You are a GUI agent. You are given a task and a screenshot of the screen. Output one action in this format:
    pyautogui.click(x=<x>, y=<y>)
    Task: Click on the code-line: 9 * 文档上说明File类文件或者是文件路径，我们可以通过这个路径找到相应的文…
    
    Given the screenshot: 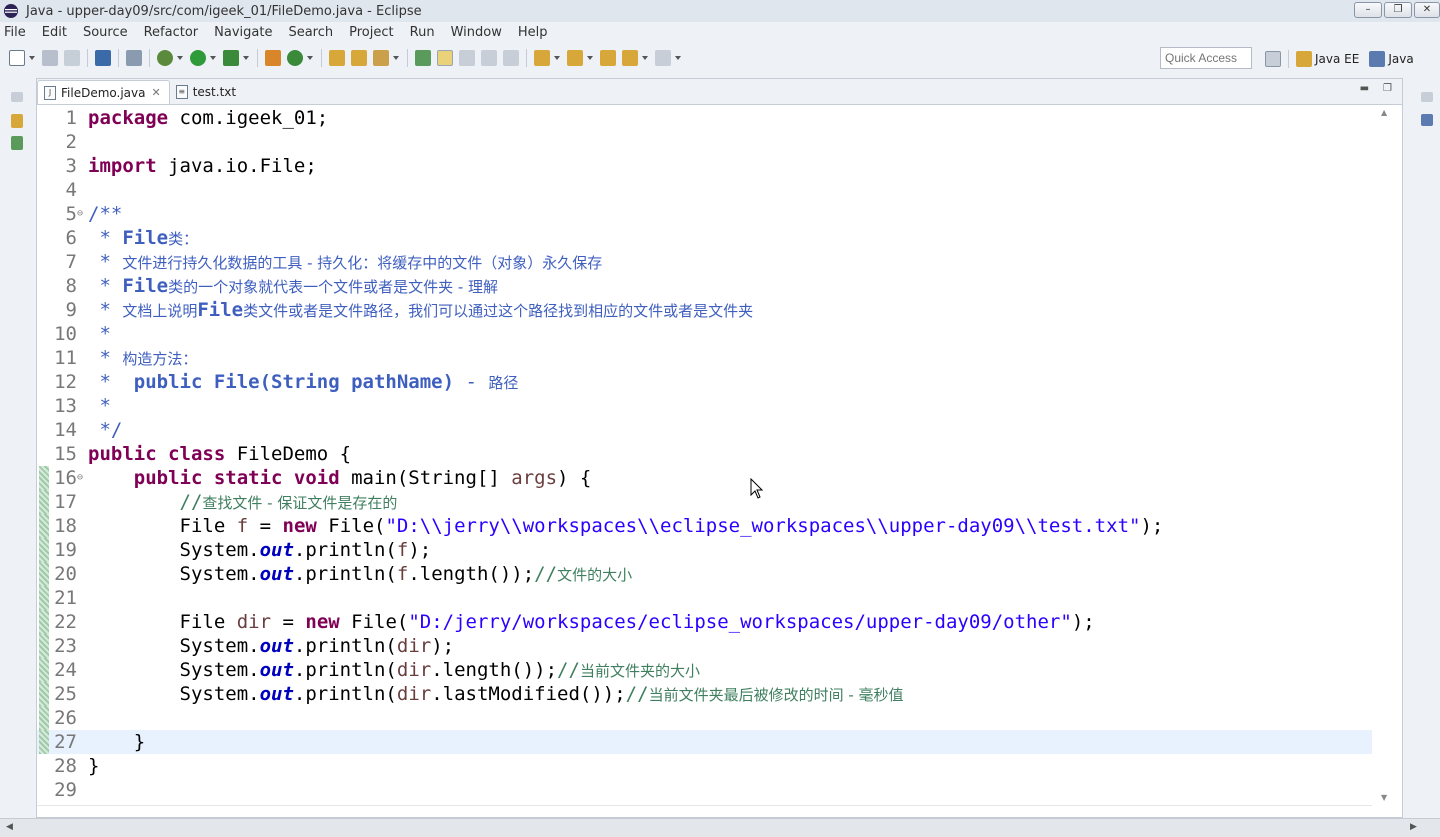 What is the action you would take?
    pyautogui.click(x=704, y=310)
    